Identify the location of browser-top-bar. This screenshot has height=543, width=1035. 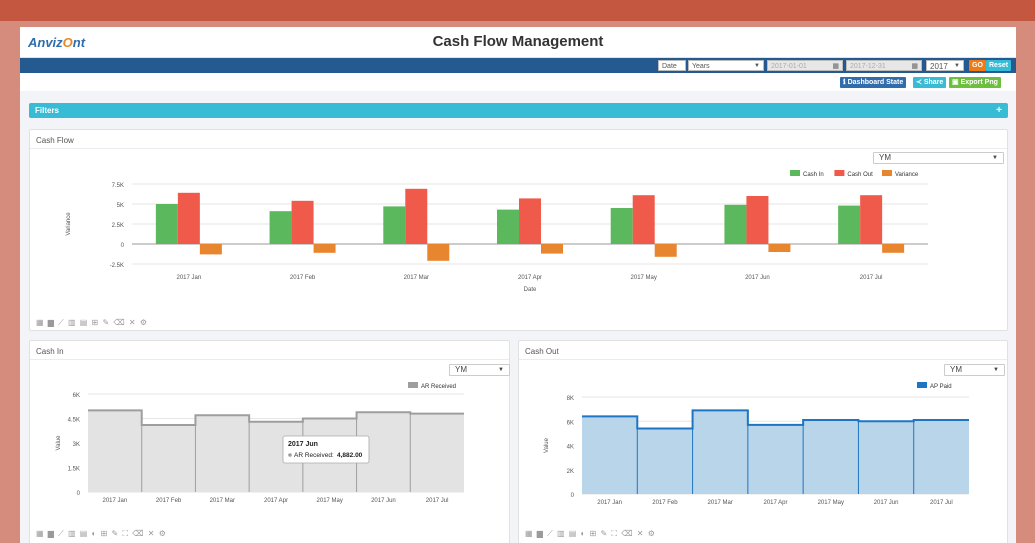
(517, 10).